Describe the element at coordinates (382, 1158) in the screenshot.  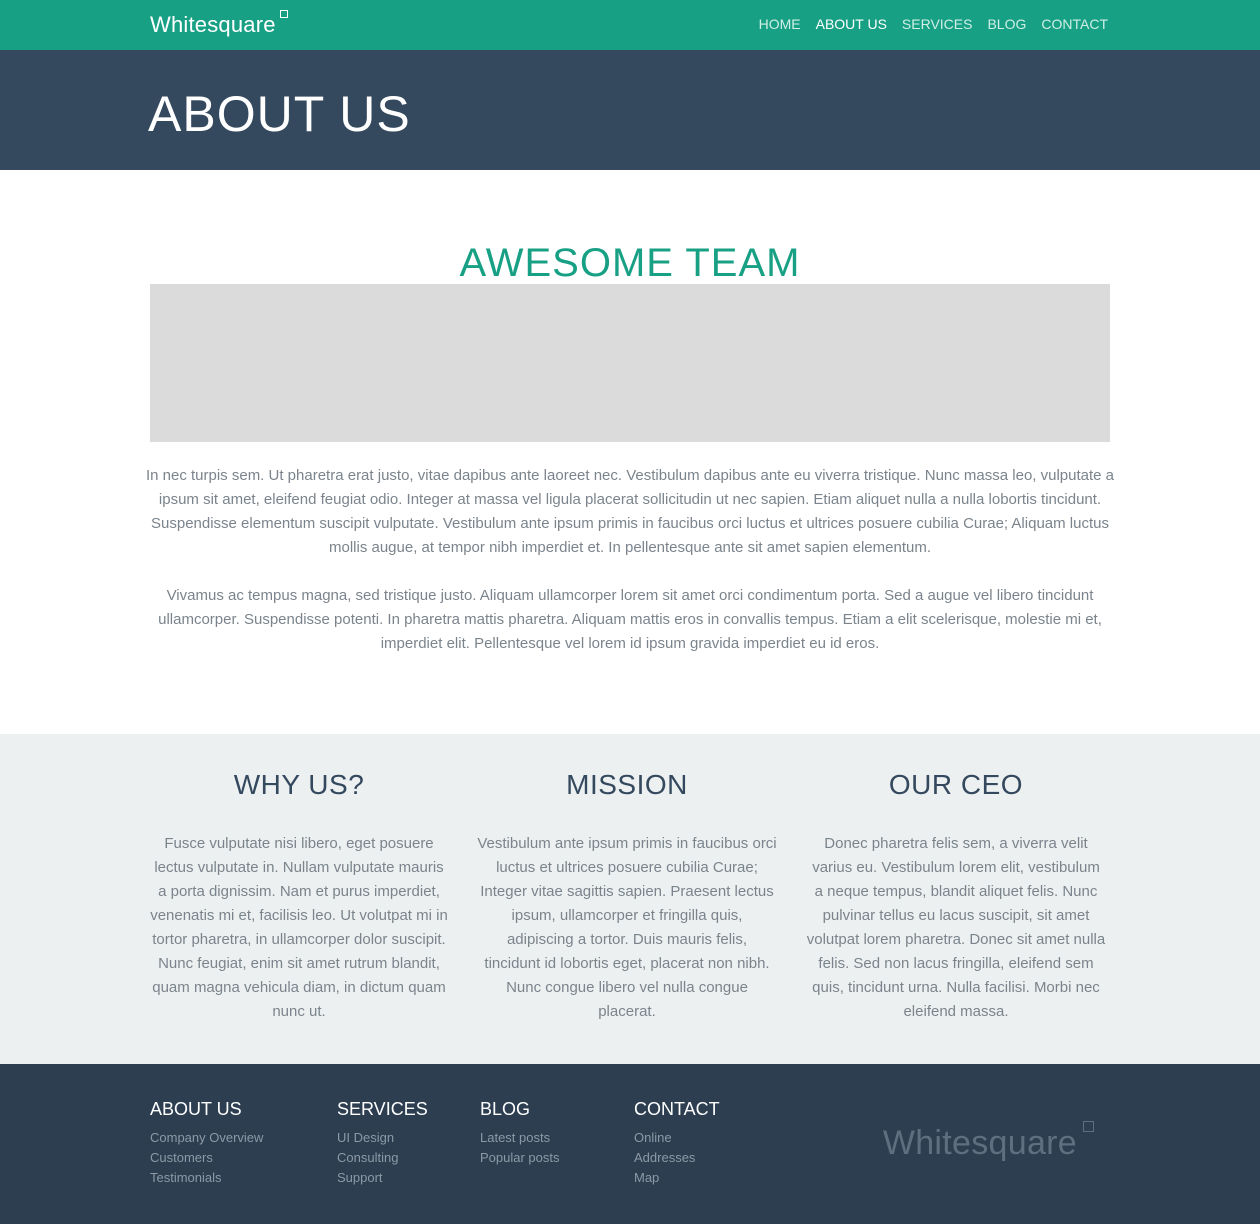
I see `footer-link-consulting: Consulting` at that location.